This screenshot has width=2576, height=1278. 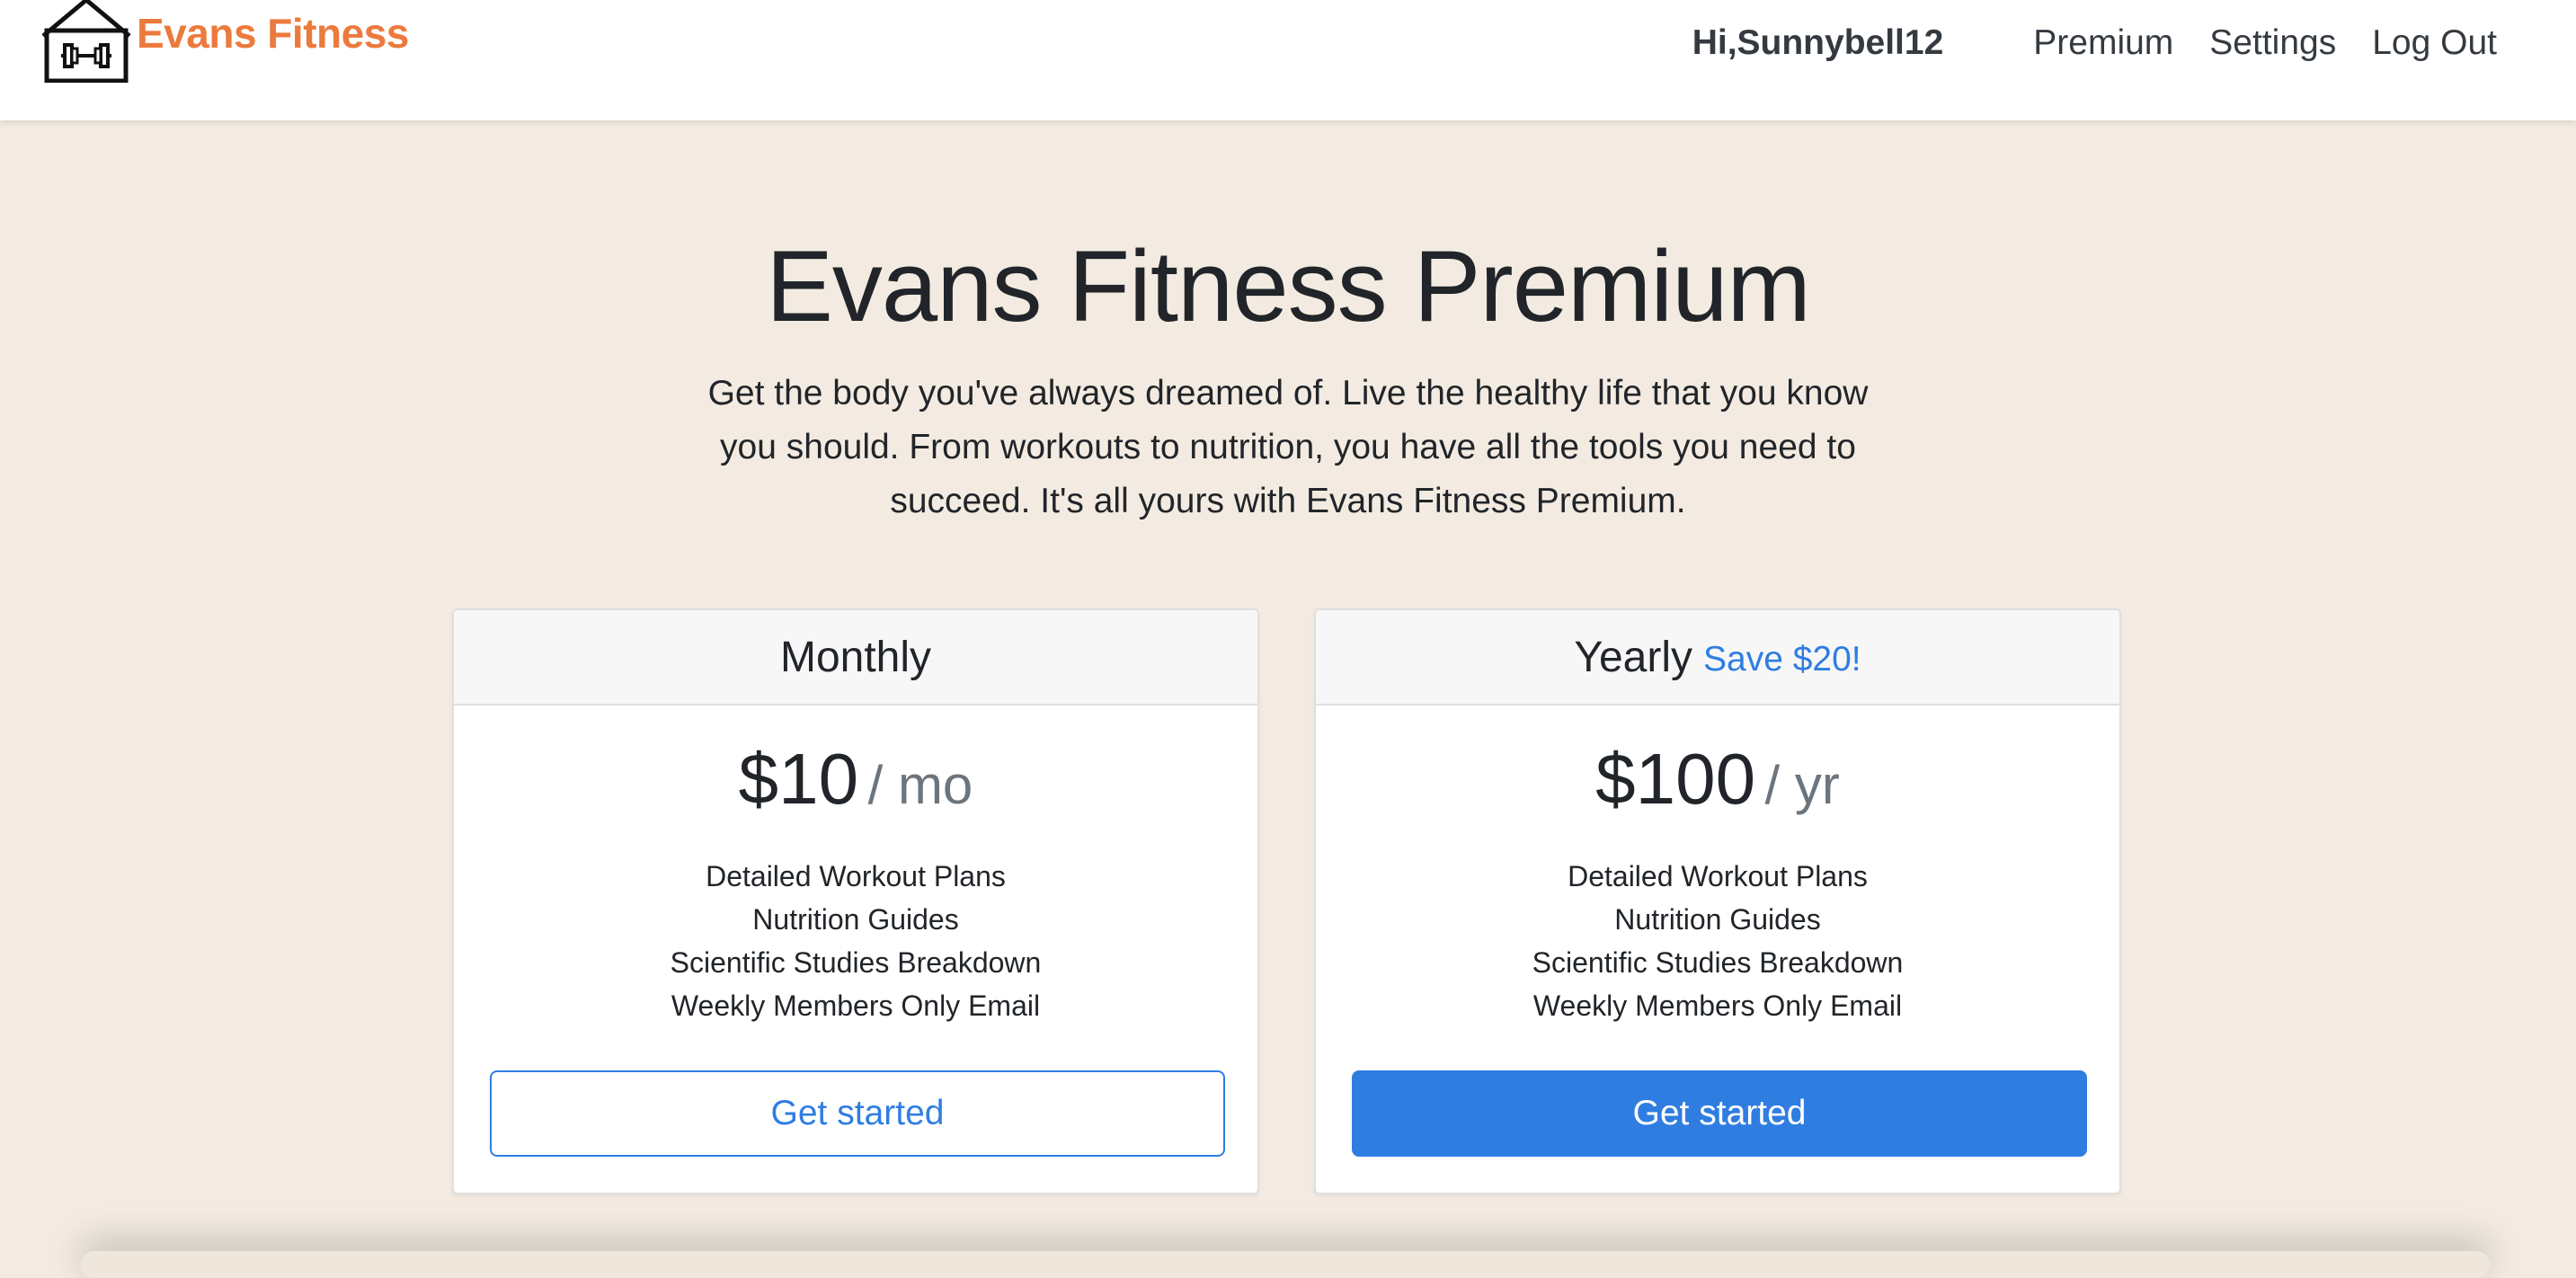 I want to click on price-period: / mo, so click(x=920, y=785).